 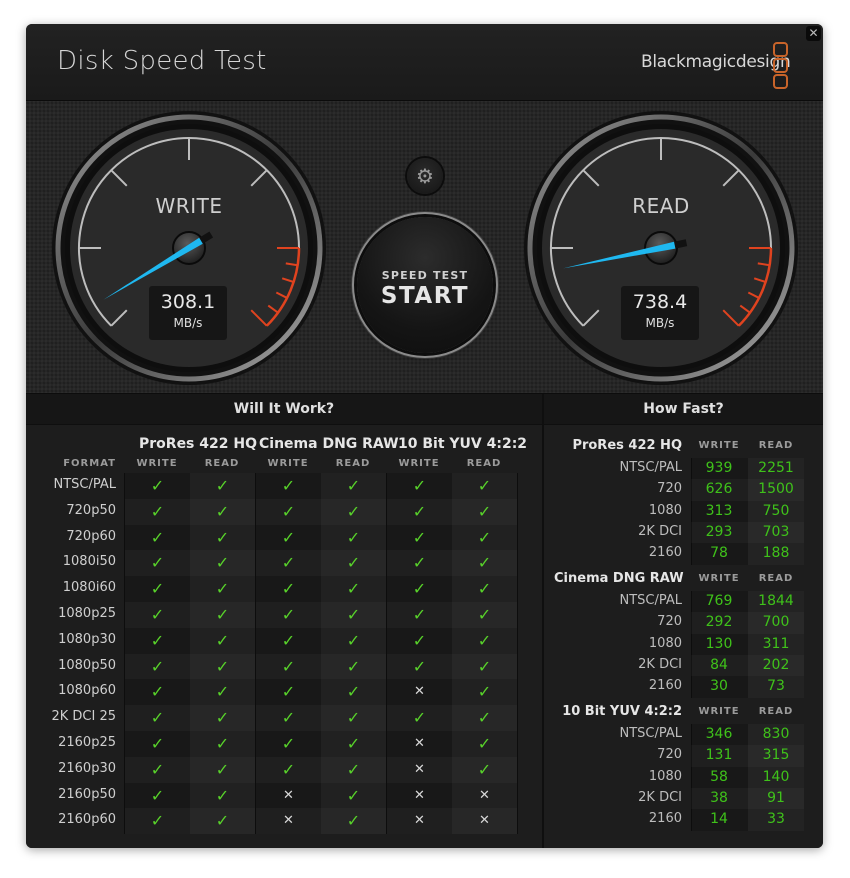 What do you see at coordinates (776, 797) in the screenshot?
I see `read-fps-value: 91` at bounding box center [776, 797].